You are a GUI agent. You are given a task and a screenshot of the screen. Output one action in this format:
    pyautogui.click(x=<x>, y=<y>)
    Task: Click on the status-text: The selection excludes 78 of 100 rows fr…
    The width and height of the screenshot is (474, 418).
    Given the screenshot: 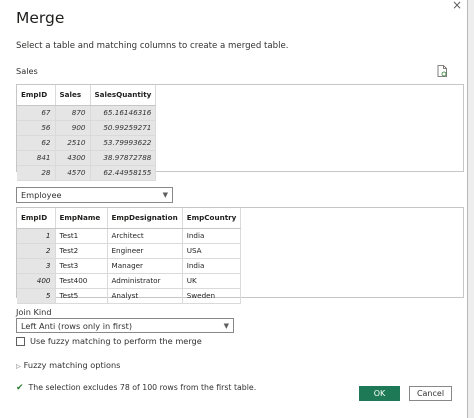 What is the action you would take?
    pyautogui.click(x=142, y=387)
    